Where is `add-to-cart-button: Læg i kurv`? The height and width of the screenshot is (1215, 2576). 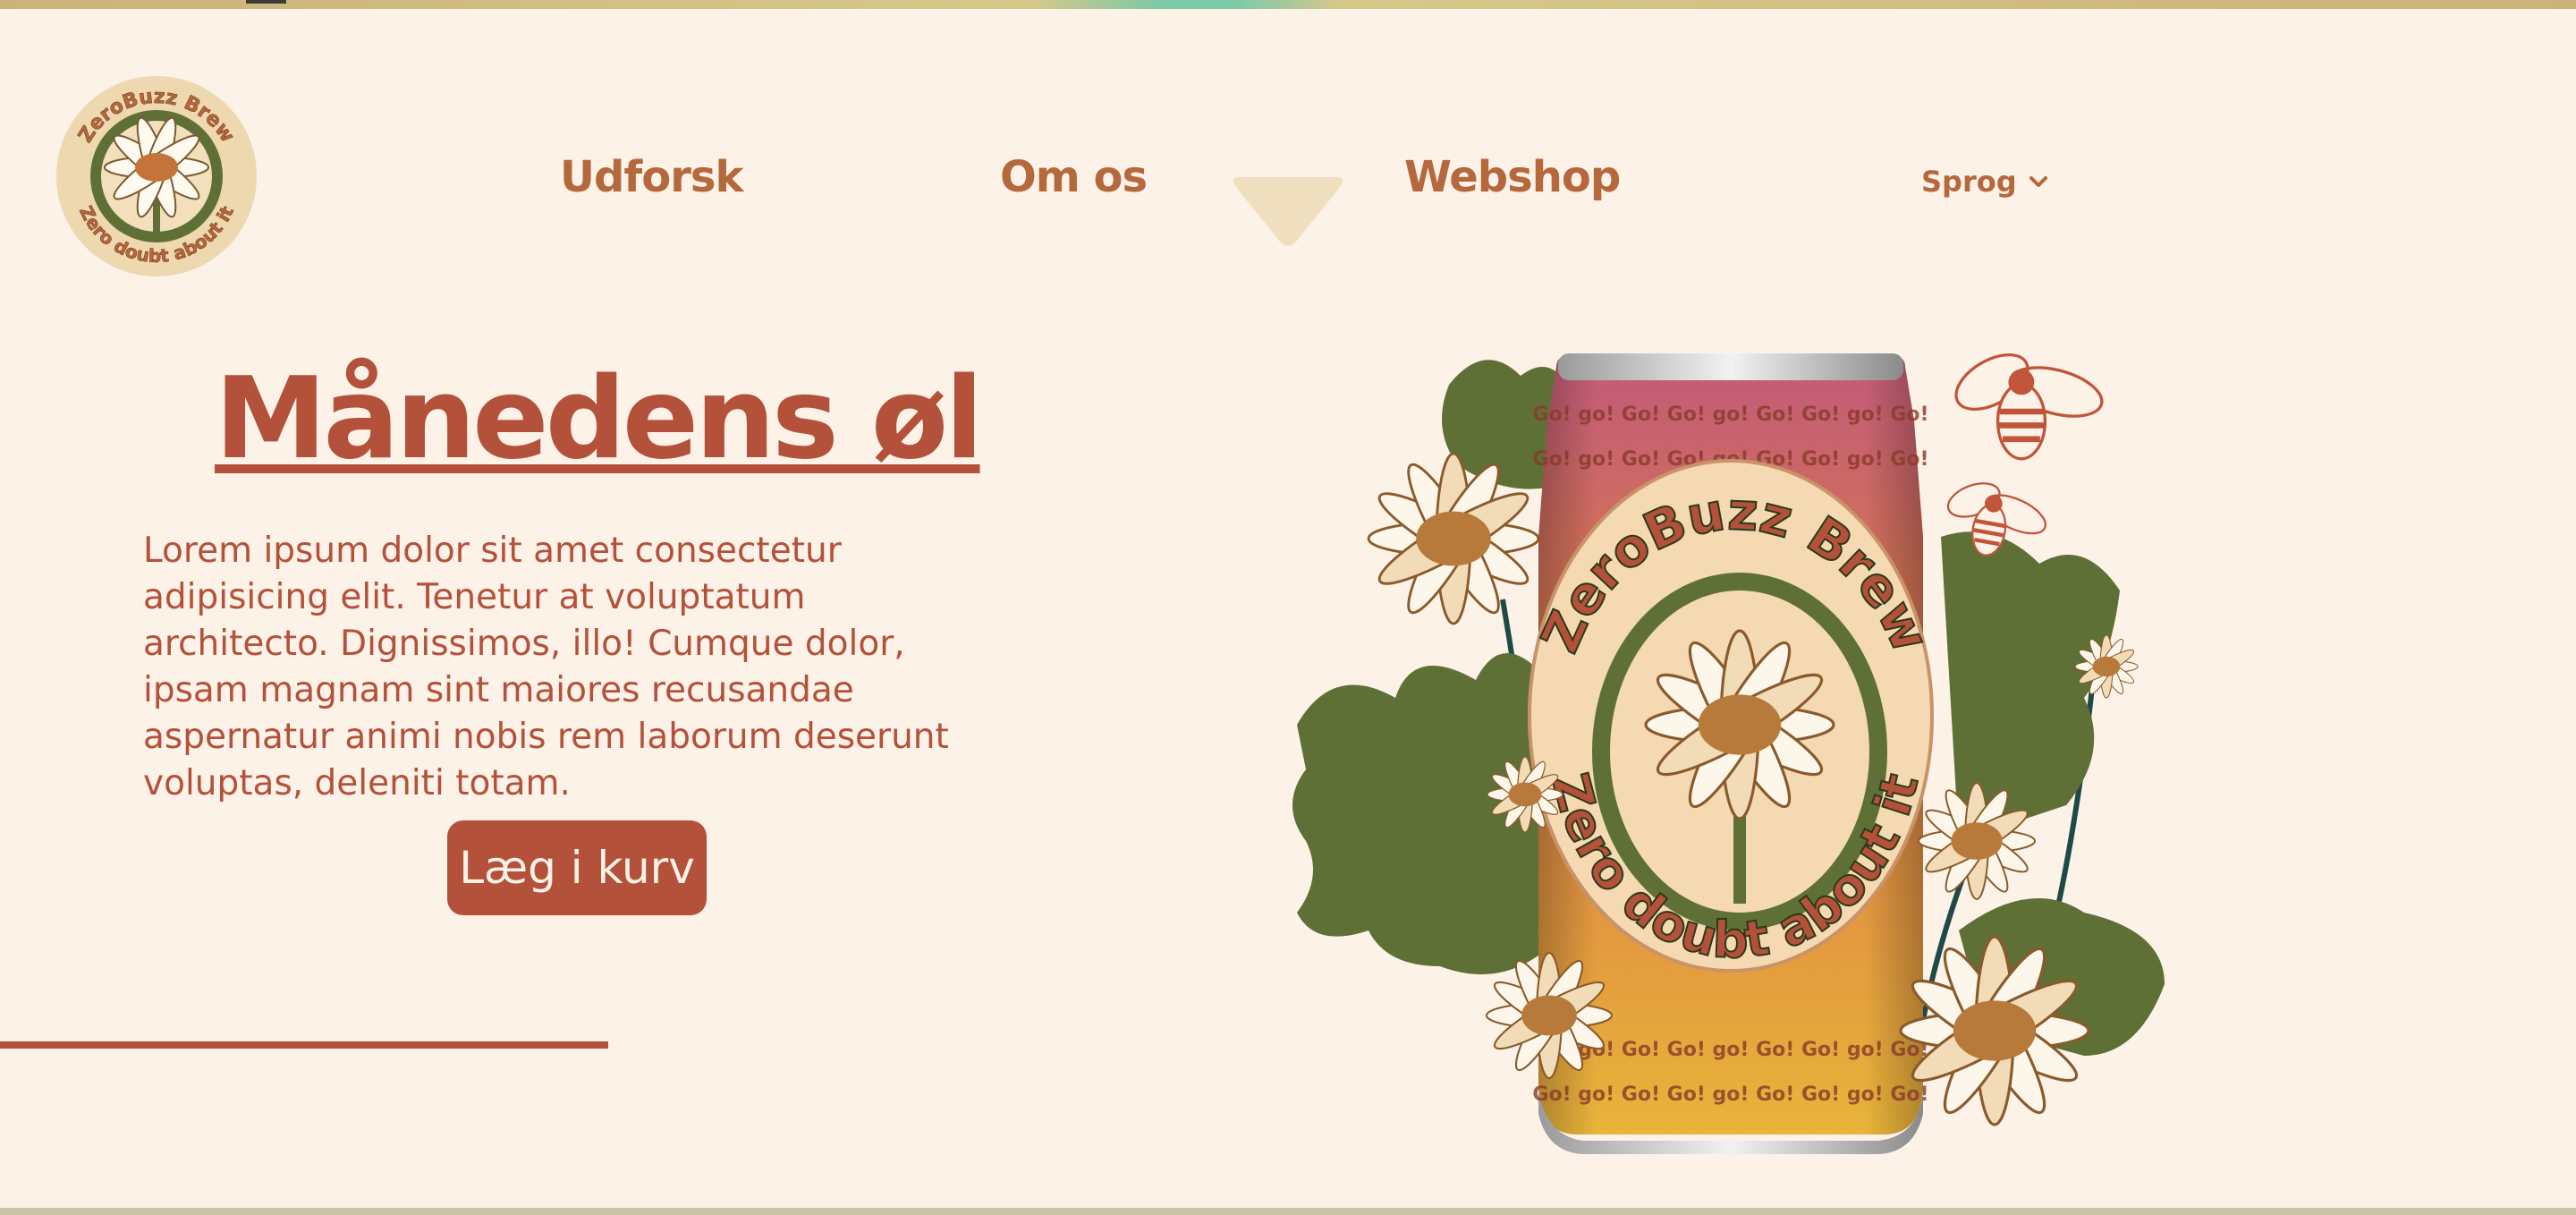
add-to-cart-button: Læg i kurv is located at coordinates (577, 868).